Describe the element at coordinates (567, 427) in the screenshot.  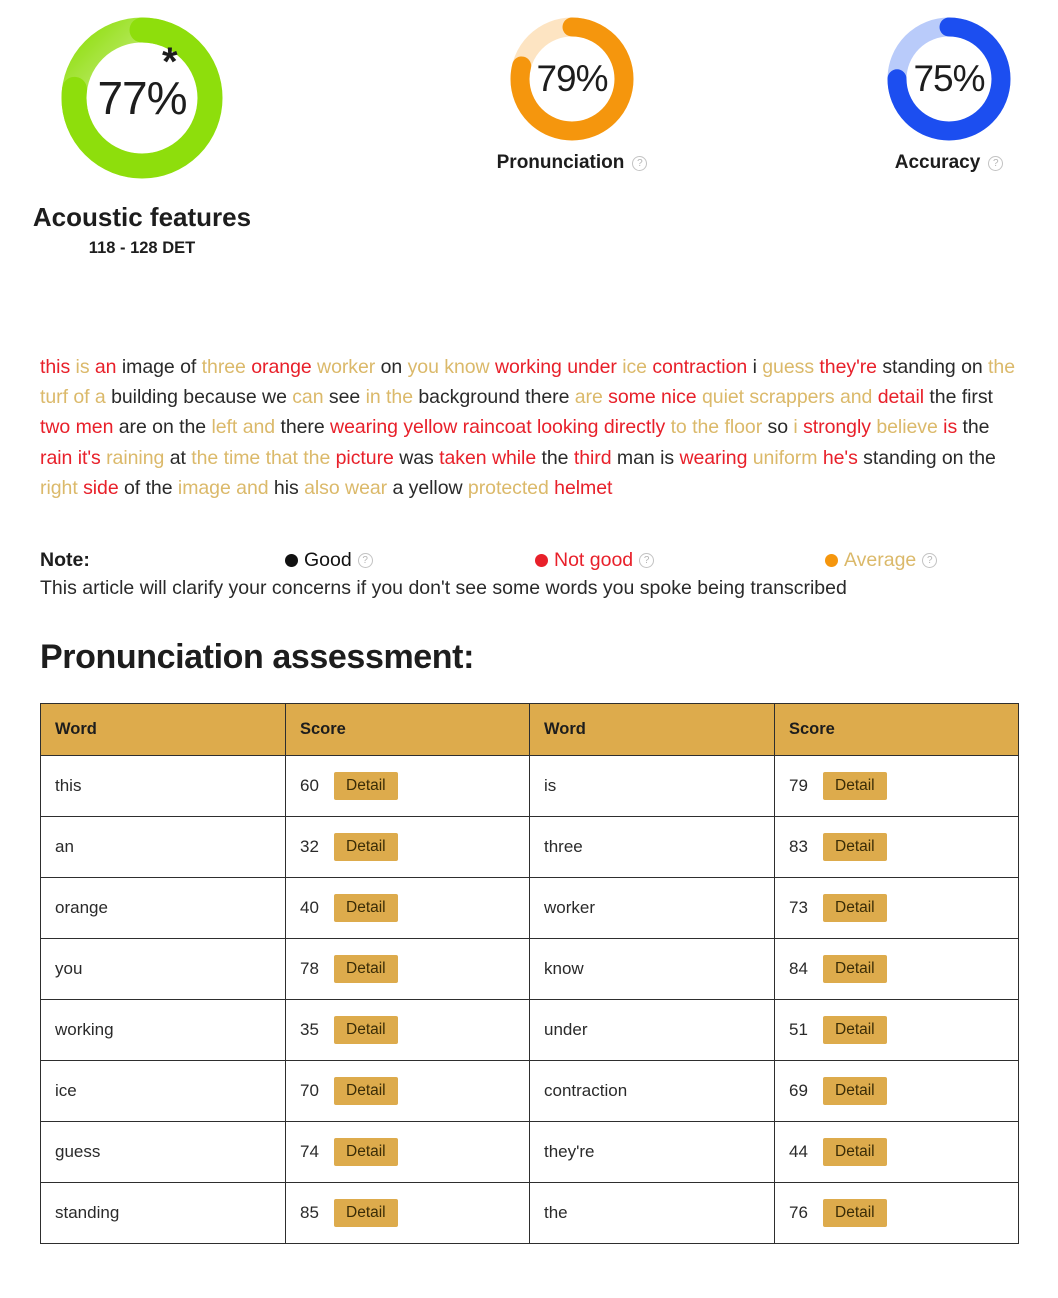
I see `transcript-word: looking` at that location.